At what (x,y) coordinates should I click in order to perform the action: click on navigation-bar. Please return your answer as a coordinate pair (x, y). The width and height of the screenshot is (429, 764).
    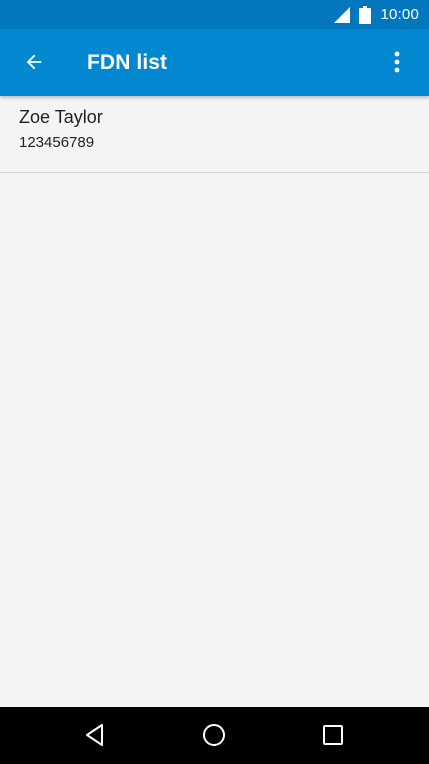
    Looking at the image, I should click on (214, 735).